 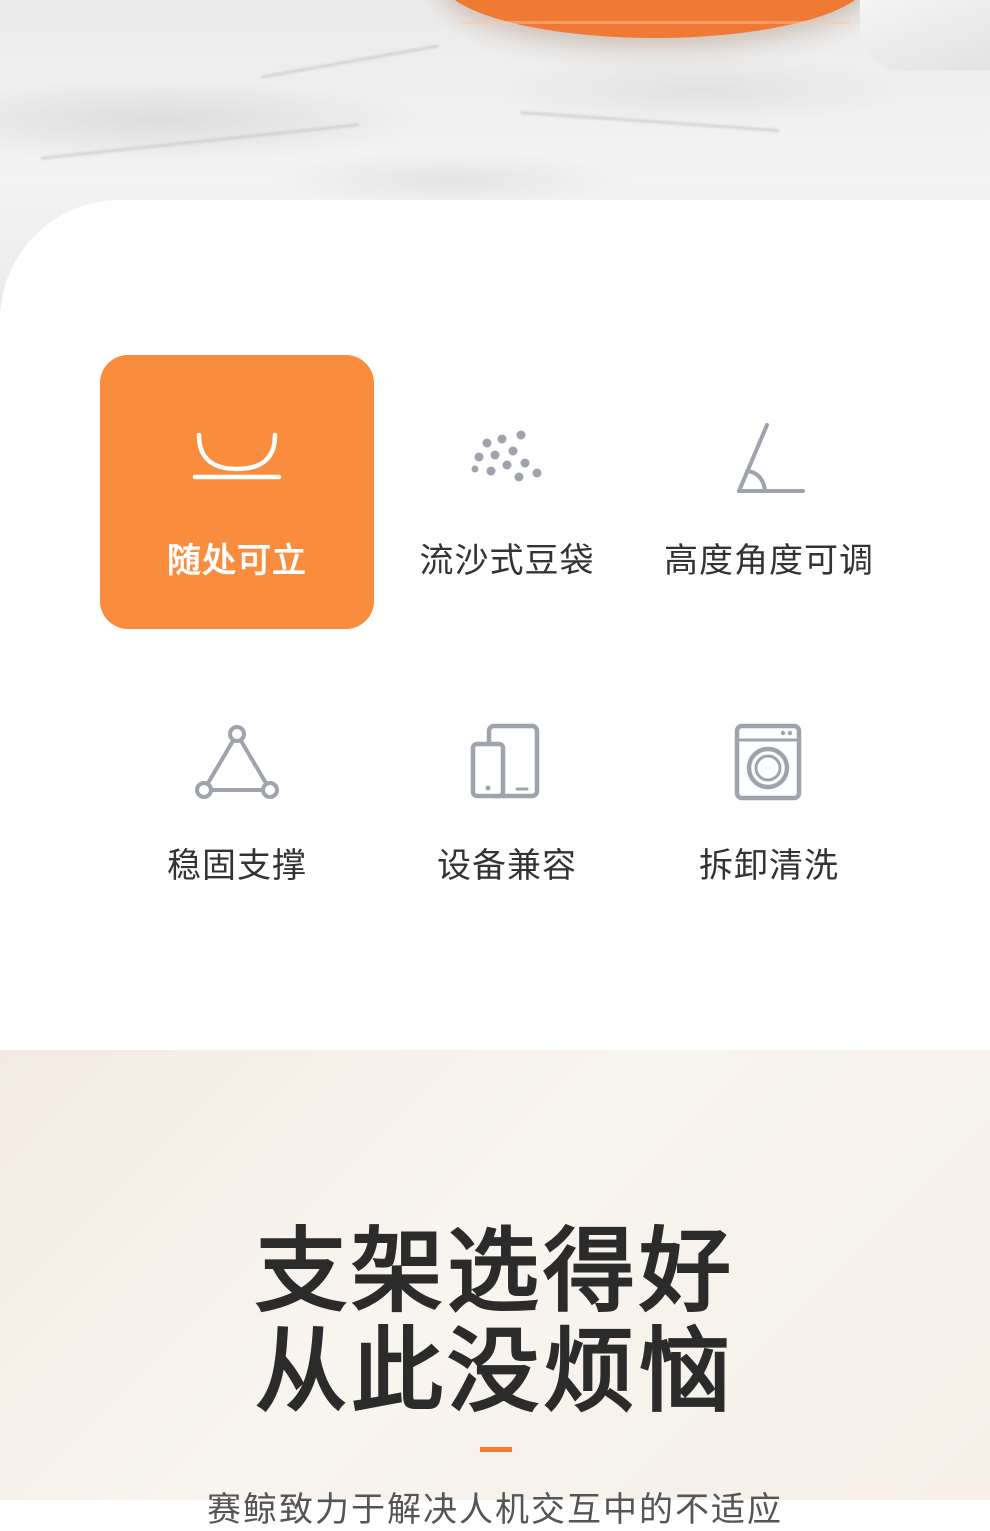 I want to click on feature-washable: 拆卸清洗, so click(x=769, y=797).